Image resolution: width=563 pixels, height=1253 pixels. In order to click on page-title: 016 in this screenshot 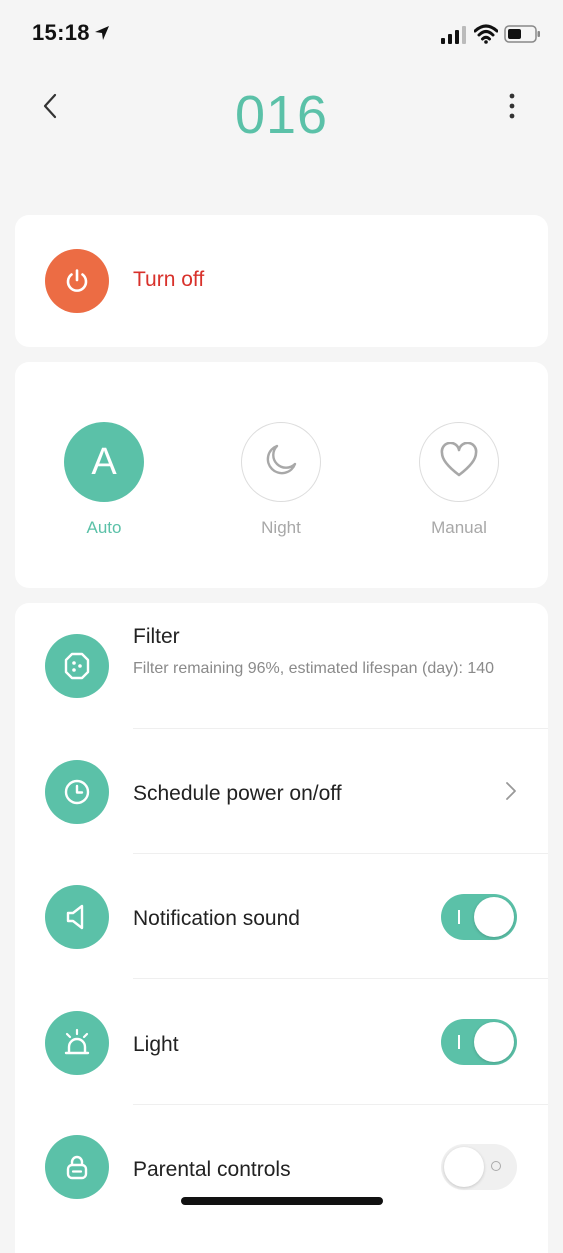, I will do `click(281, 115)`.